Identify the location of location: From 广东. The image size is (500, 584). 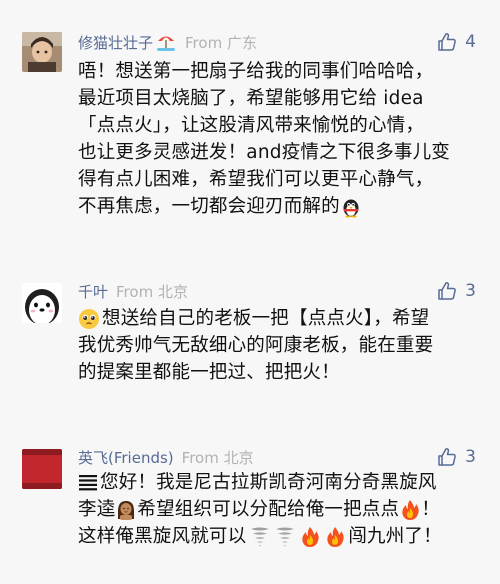
(221, 42).